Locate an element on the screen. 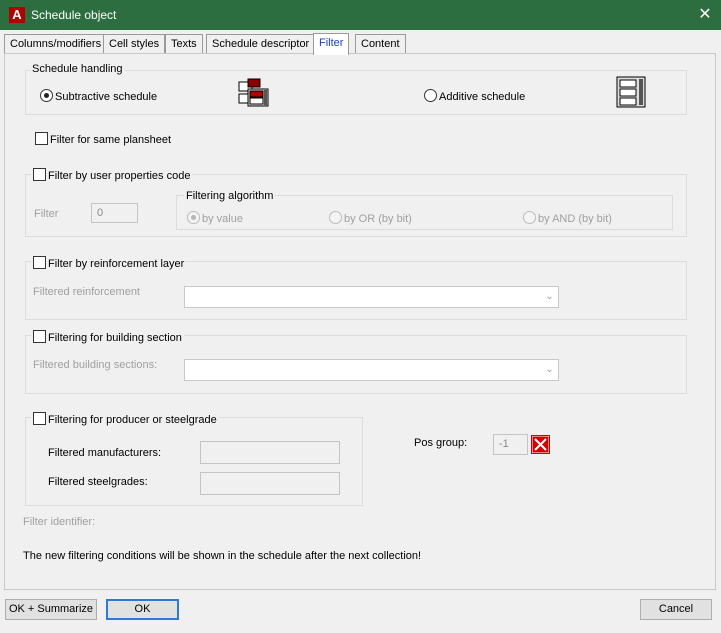 The height and width of the screenshot is (633, 721). tab-schedule-descriptor: Schedule descriptor is located at coordinates (261, 44).